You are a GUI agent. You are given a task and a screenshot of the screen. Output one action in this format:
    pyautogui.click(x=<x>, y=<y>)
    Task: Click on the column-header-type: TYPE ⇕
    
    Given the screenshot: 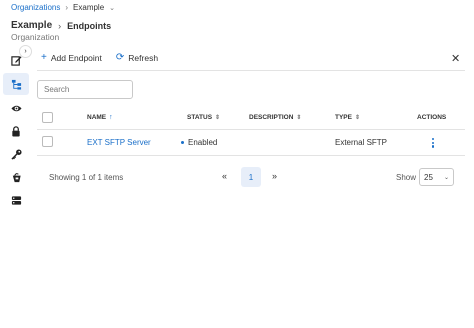 What is the action you would take?
    pyautogui.click(x=347, y=117)
    